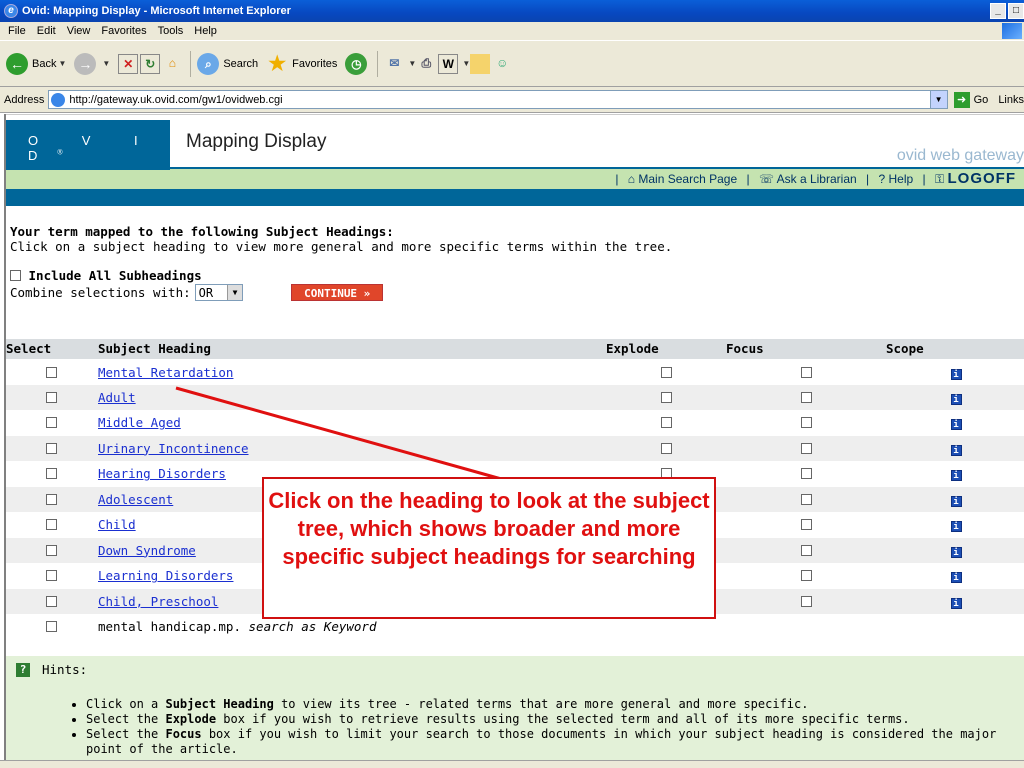  Describe the element at coordinates (23, 669) in the screenshot. I see `question-icon: ?` at that location.